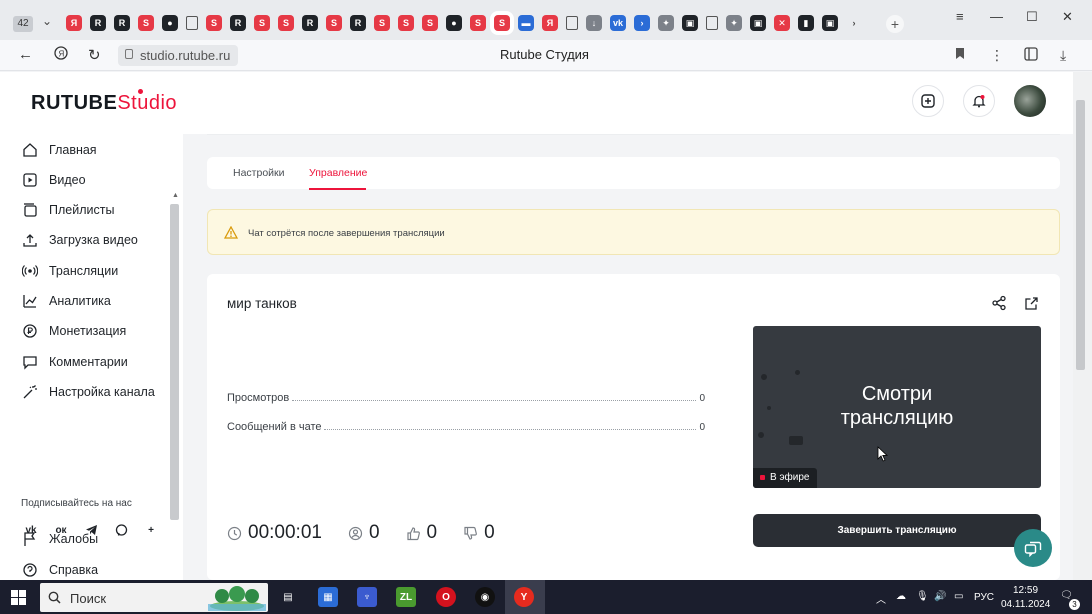 This screenshot has height=614, width=1092. I want to click on taskbar-search: Поиск, so click(154, 597).